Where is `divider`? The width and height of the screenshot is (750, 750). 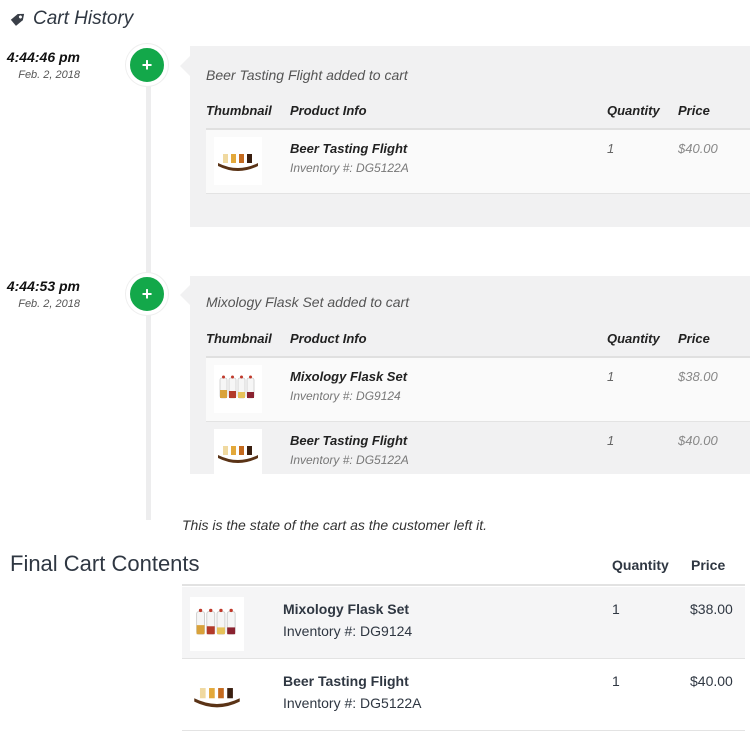 divider is located at coordinates (463, 585).